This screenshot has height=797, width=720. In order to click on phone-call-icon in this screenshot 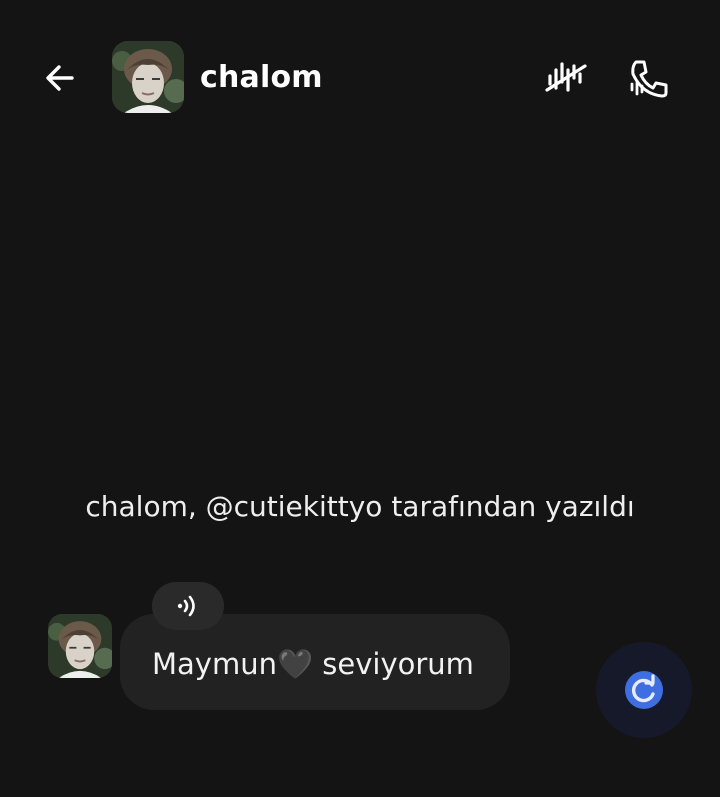, I will do `click(649, 79)`.